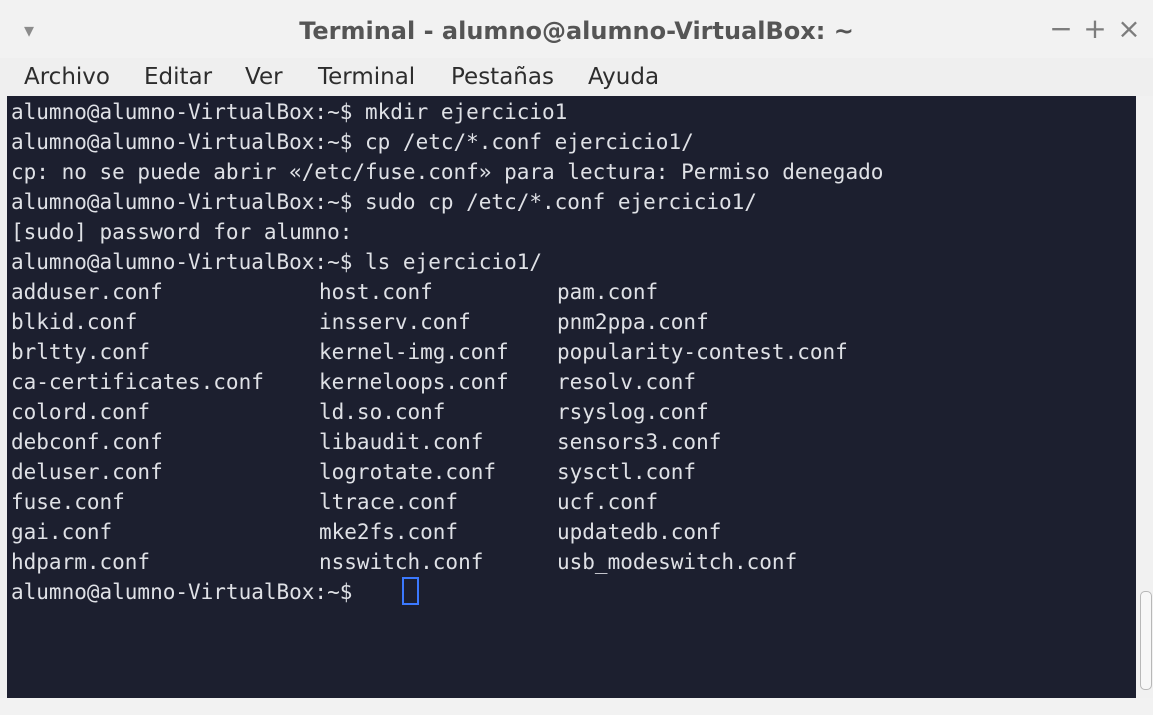  What do you see at coordinates (87, 472) in the screenshot?
I see `ls-entry: deluser.conf` at bounding box center [87, 472].